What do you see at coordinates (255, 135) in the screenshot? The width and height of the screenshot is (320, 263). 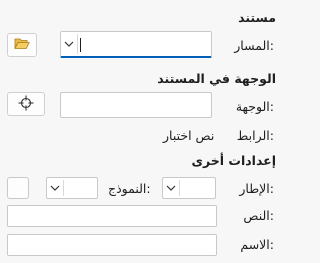 I see `link-label: الرابط:` at bounding box center [255, 135].